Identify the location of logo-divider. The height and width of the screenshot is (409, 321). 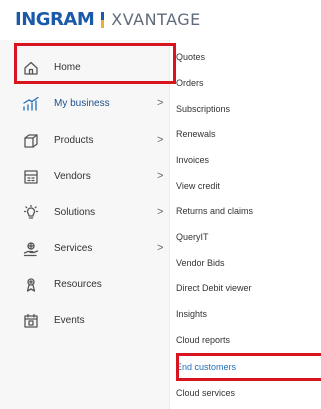
(103, 20).